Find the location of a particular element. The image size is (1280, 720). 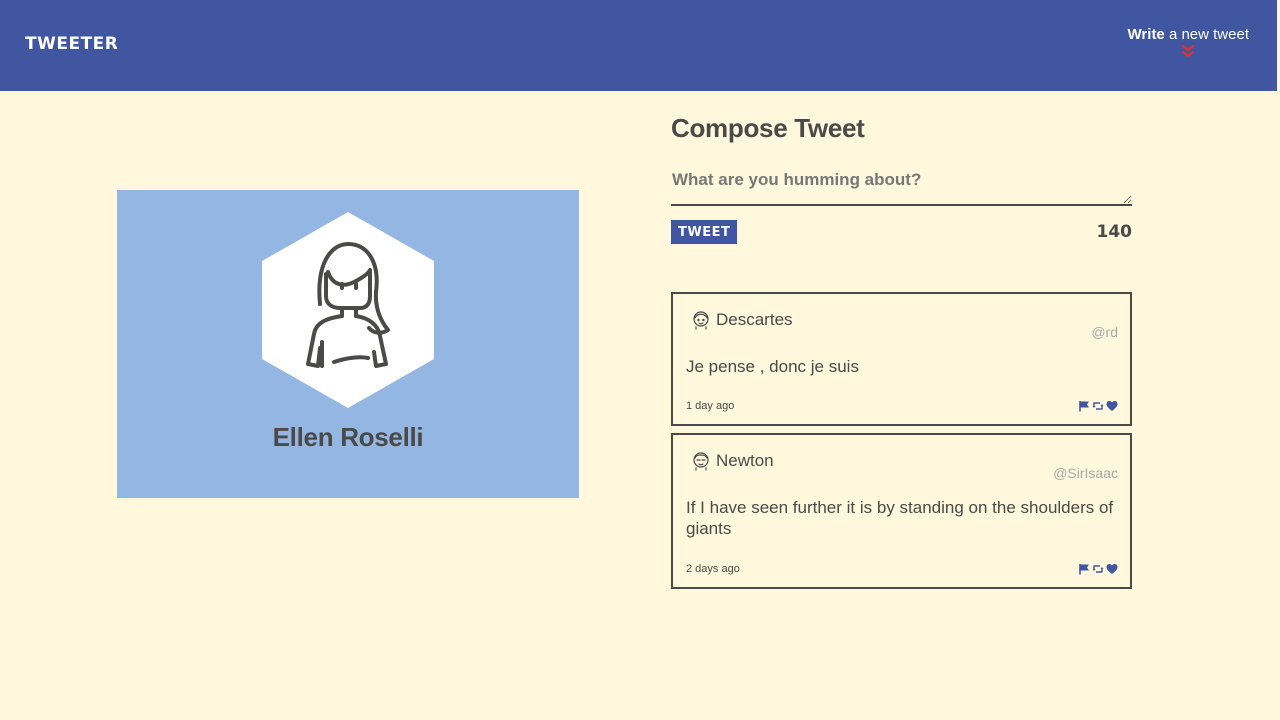

tweet-timestamp: 1 day ago is located at coordinates (710, 406).